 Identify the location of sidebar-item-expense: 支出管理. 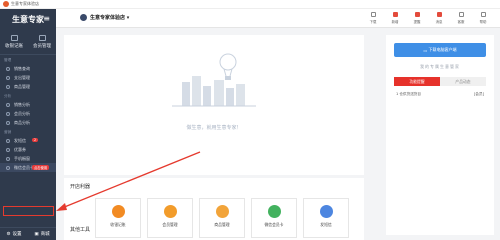
(28, 77).